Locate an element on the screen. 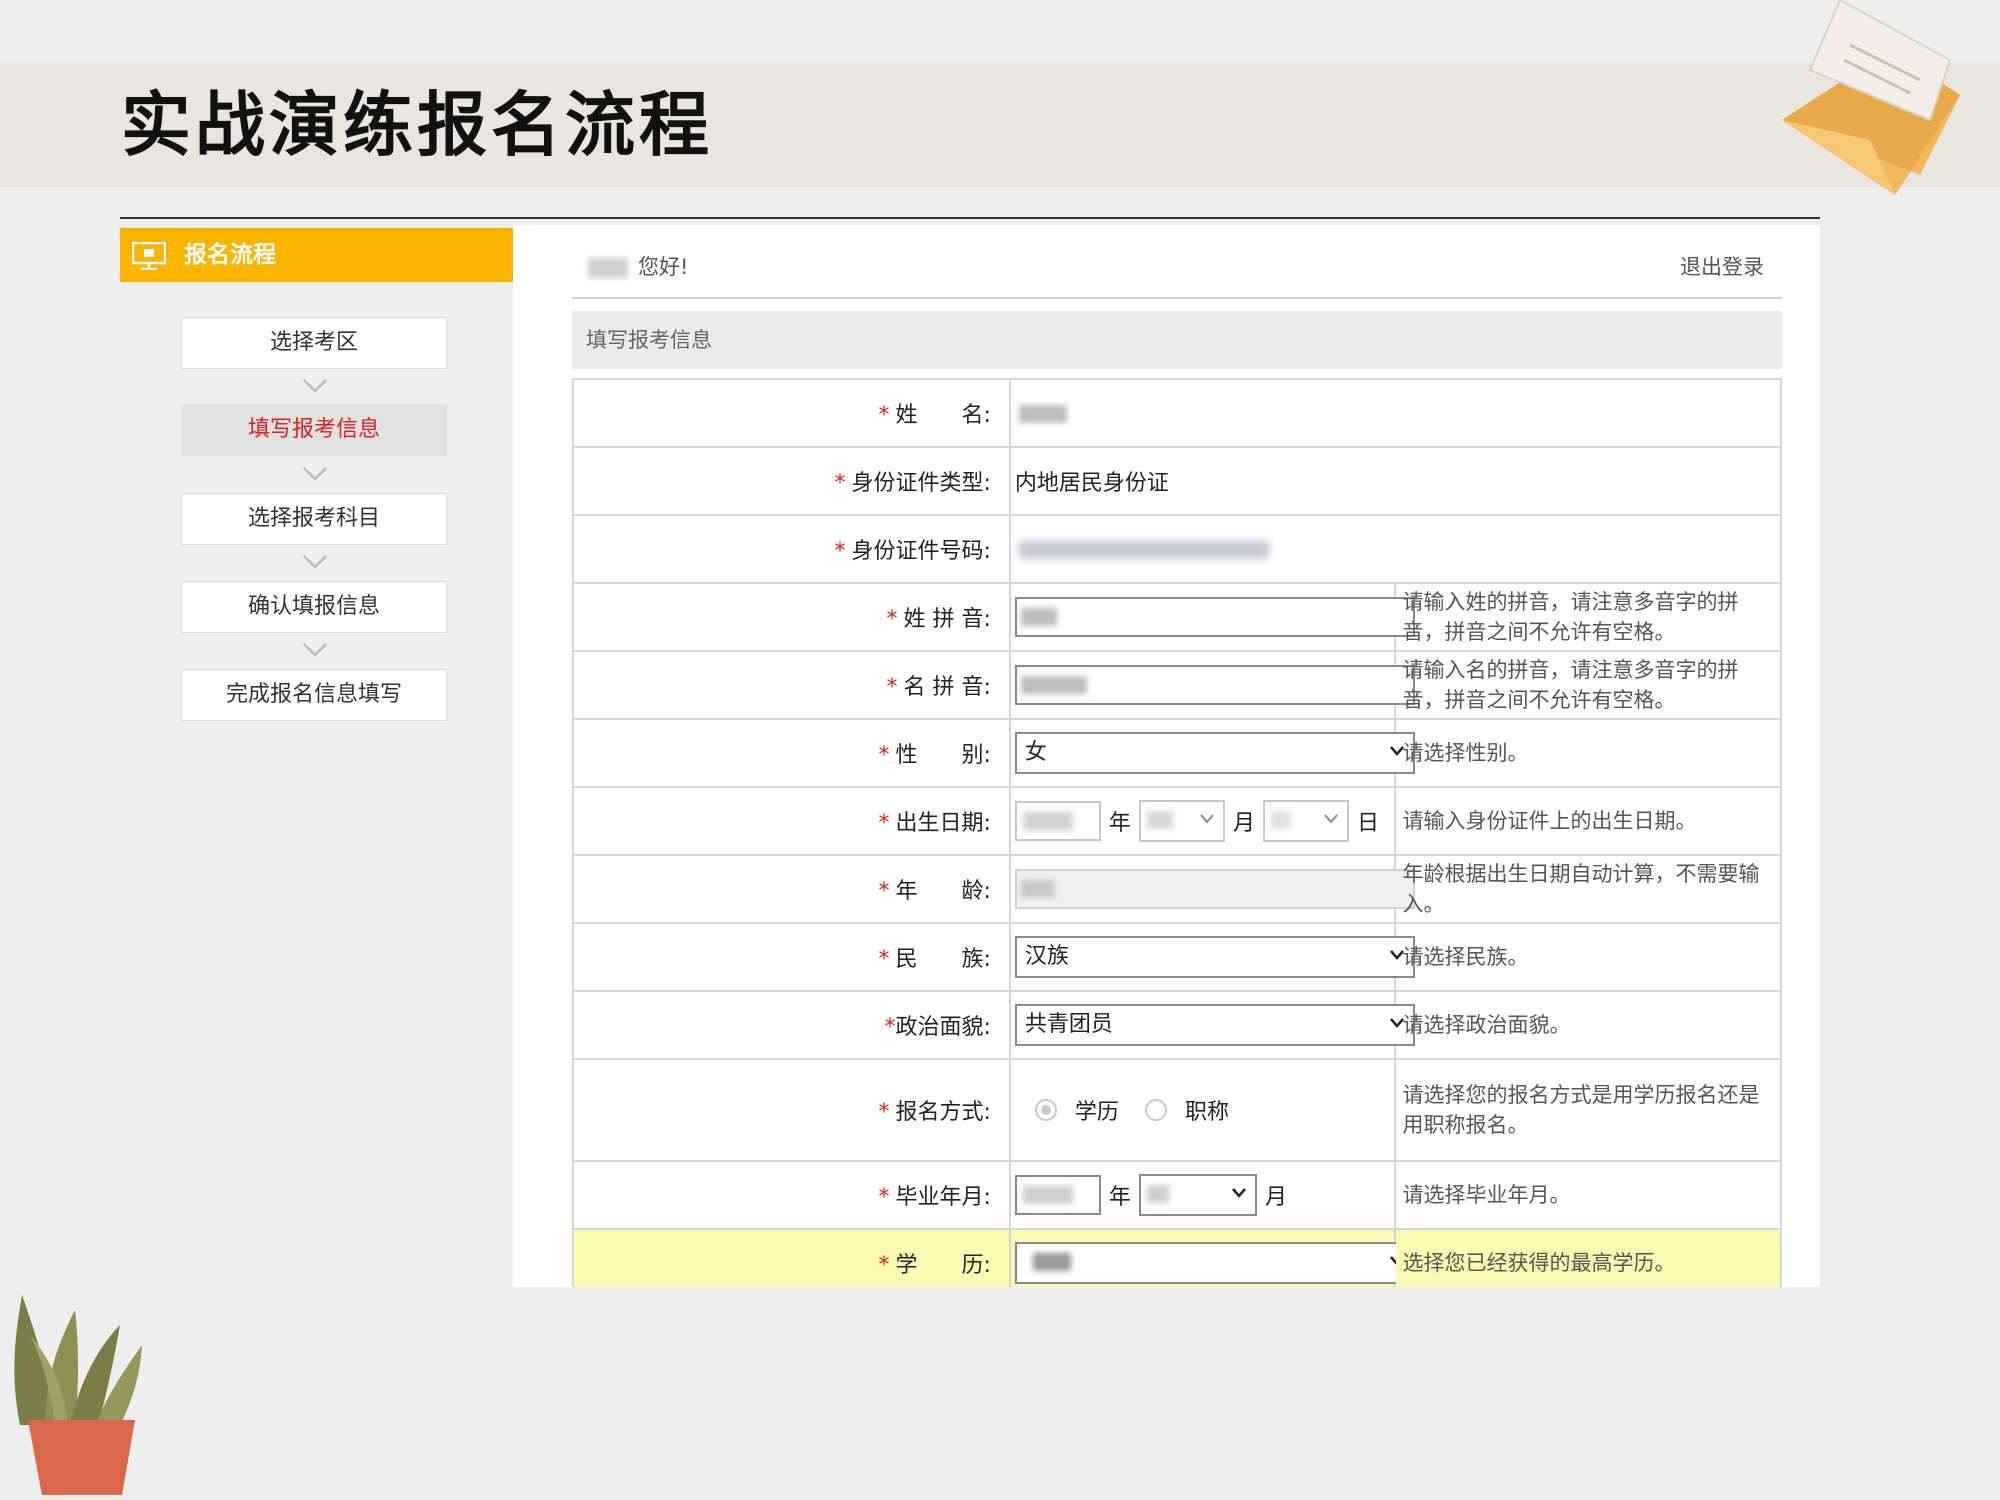 The image size is (2000, 1500). political-cell: 共青团员 is located at coordinates (1211, 1025).